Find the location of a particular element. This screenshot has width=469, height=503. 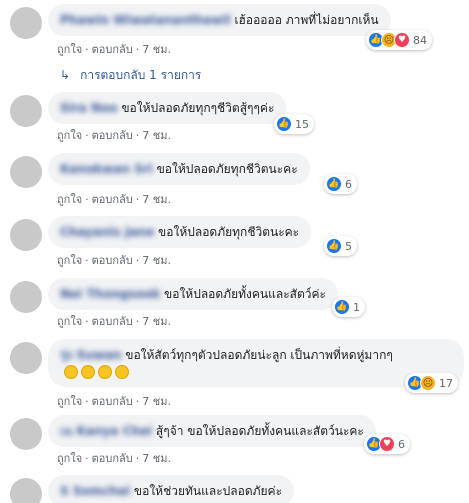

comment-bubble: Chayanis Jane ขอให้ปลอดภัยทุกชีวิตนะคะ is located at coordinates (180, 232).